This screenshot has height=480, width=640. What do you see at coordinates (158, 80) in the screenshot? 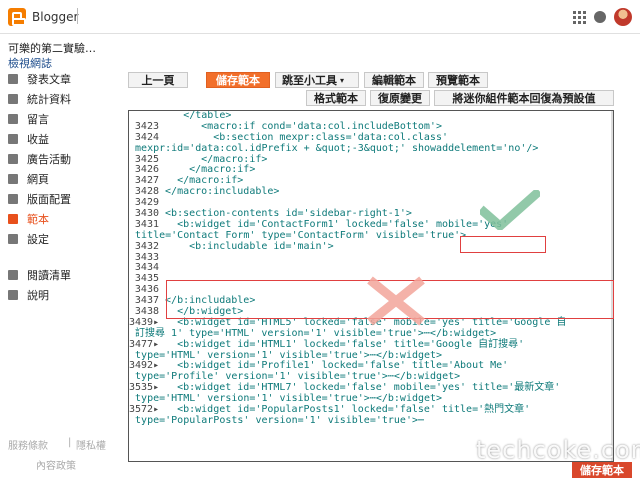
I see `back-button: 上一頁` at bounding box center [158, 80].